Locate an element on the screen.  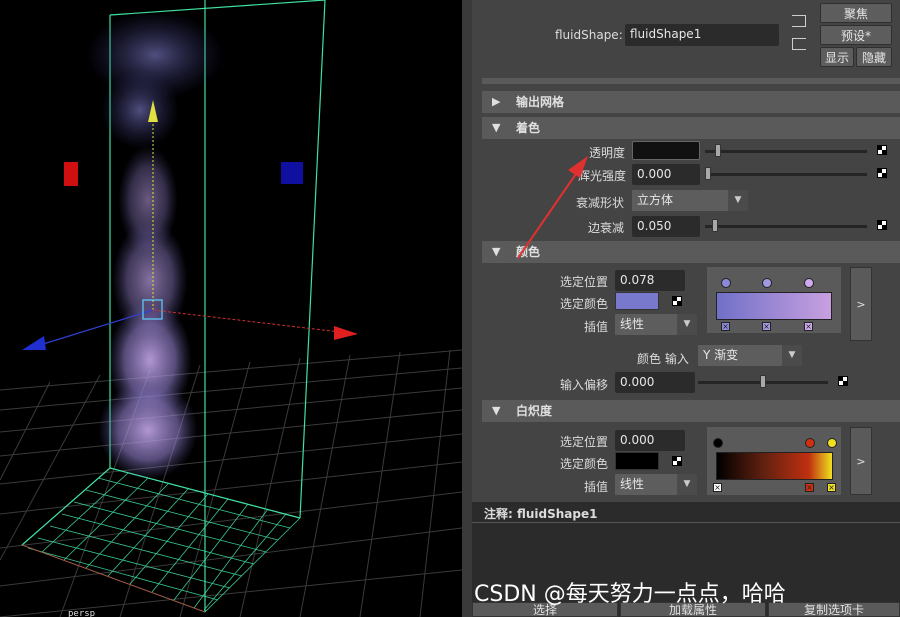
annotation-overlay is located at coordinates (552, 207).